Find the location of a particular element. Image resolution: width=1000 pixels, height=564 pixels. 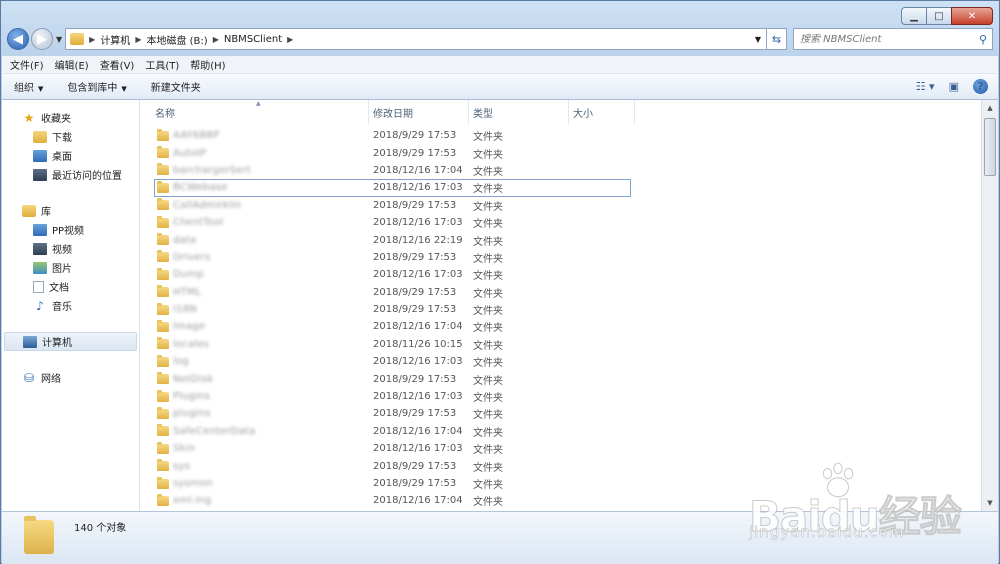

include-in-library-button: 包含到库中 ▼ is located at coordinates (96, 86).